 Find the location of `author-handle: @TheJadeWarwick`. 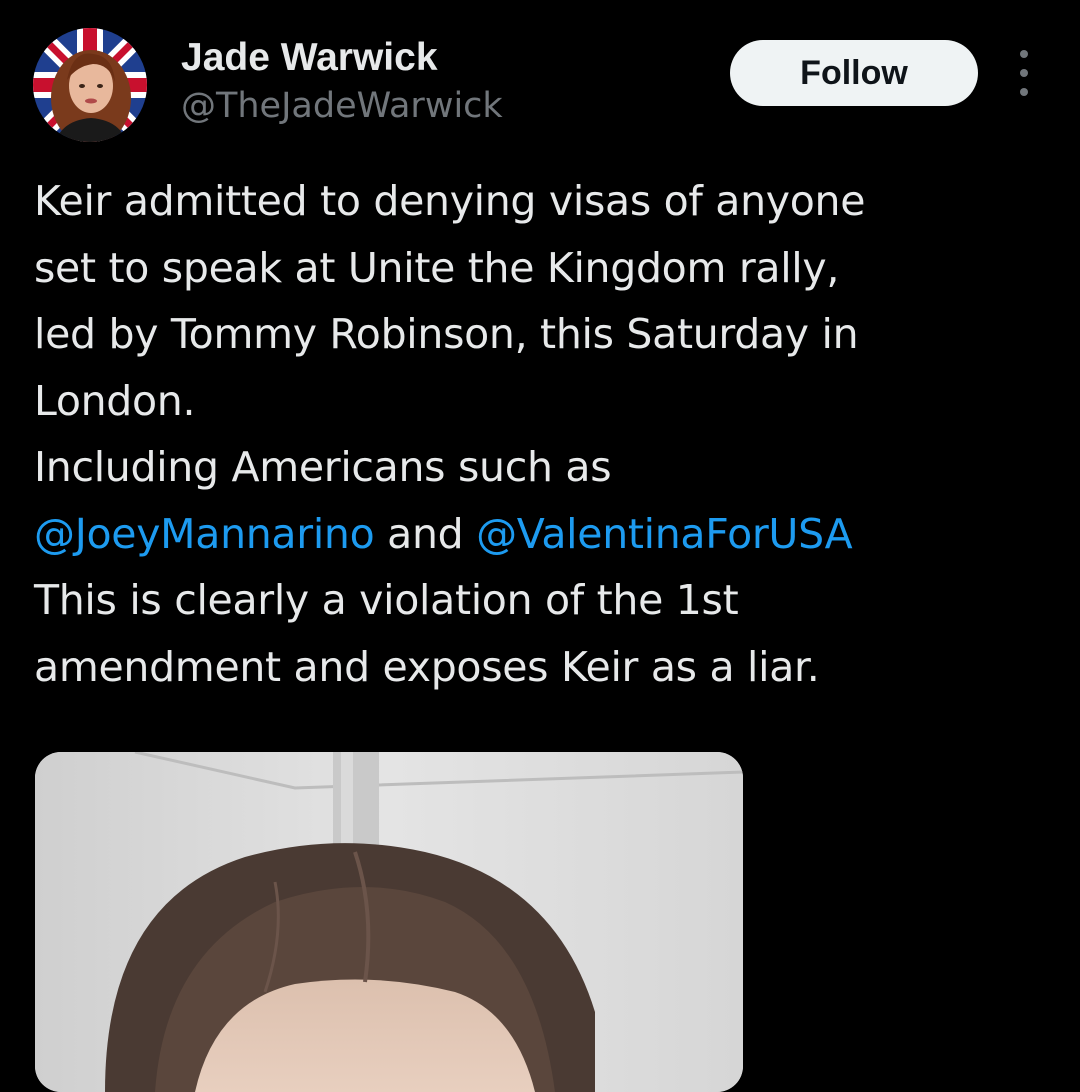

author-handle: @TheJadeWarwick is located at coordinates (342, 106).